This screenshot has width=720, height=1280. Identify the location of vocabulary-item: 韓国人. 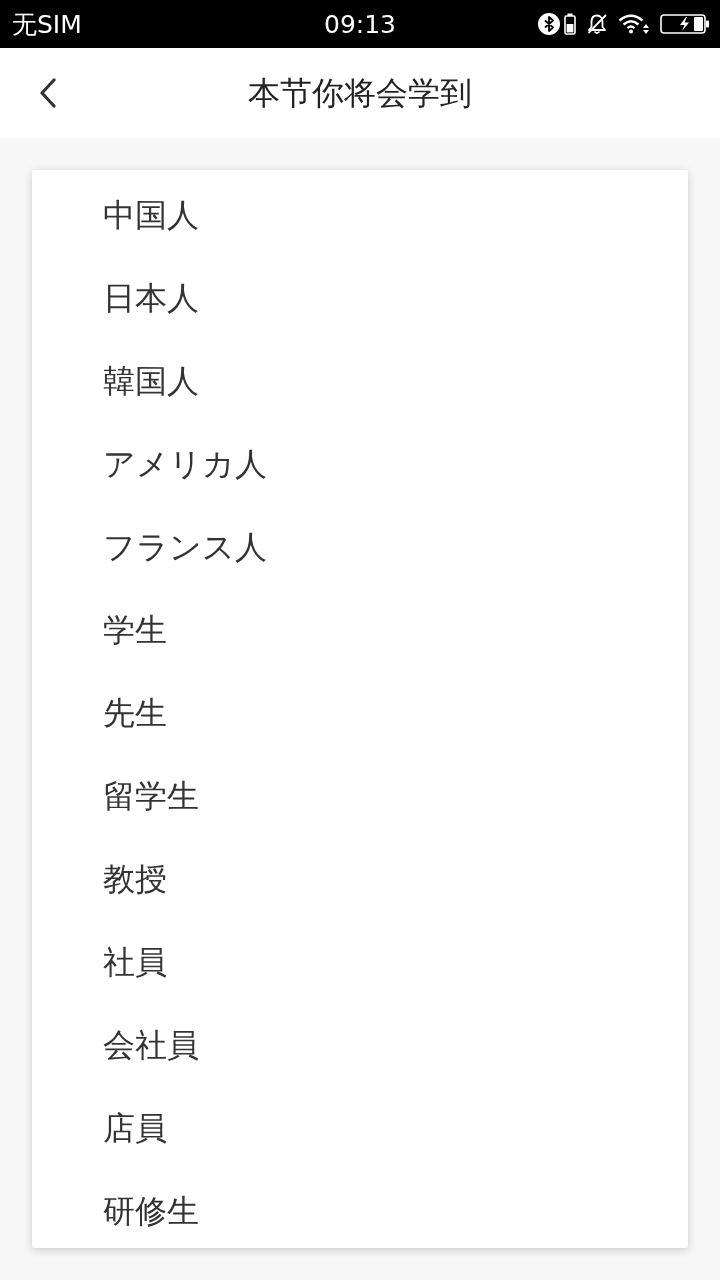
(151, 381).